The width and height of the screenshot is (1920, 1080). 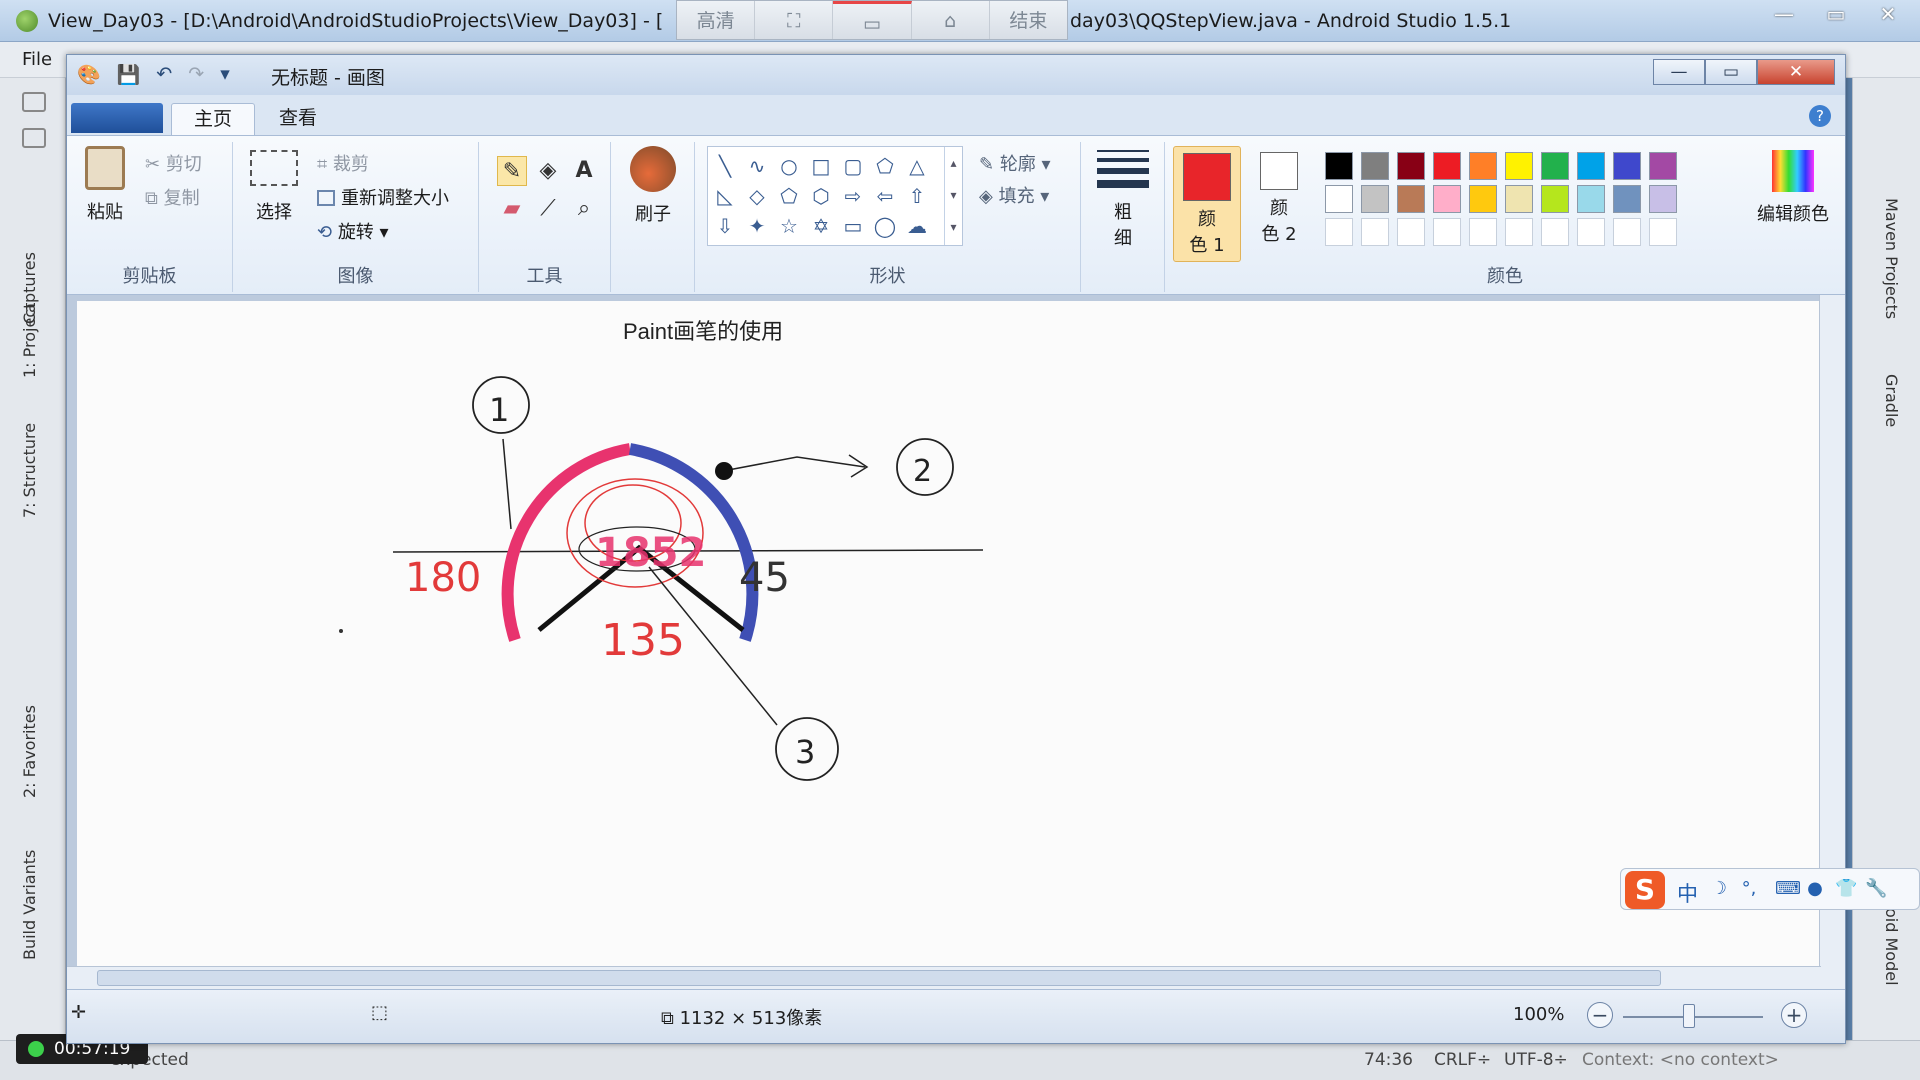 I want to click on brushes-button: 刷子, so click(x=653, y=186).